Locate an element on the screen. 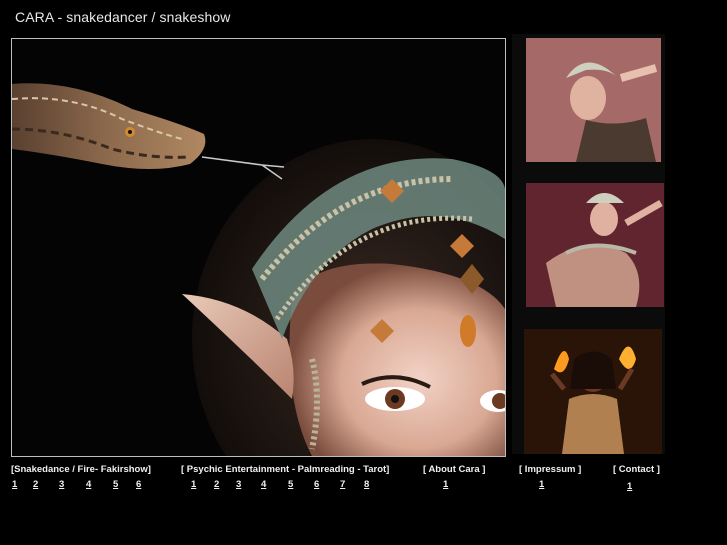 The width and height of the screenshot is (727, 545). fire-dancer-photo is located at coordinates (593, 391).